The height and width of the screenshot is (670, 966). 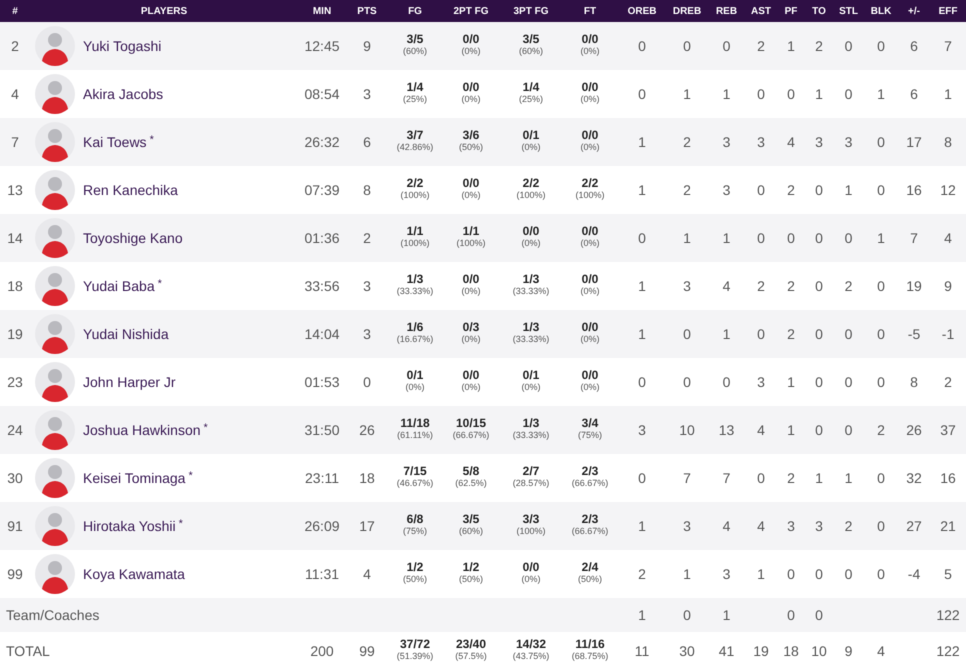 What do you see at coordinates (15, 382) in the screenshot?
I see `jersey-number: 23` at bounding box center [15, 382].